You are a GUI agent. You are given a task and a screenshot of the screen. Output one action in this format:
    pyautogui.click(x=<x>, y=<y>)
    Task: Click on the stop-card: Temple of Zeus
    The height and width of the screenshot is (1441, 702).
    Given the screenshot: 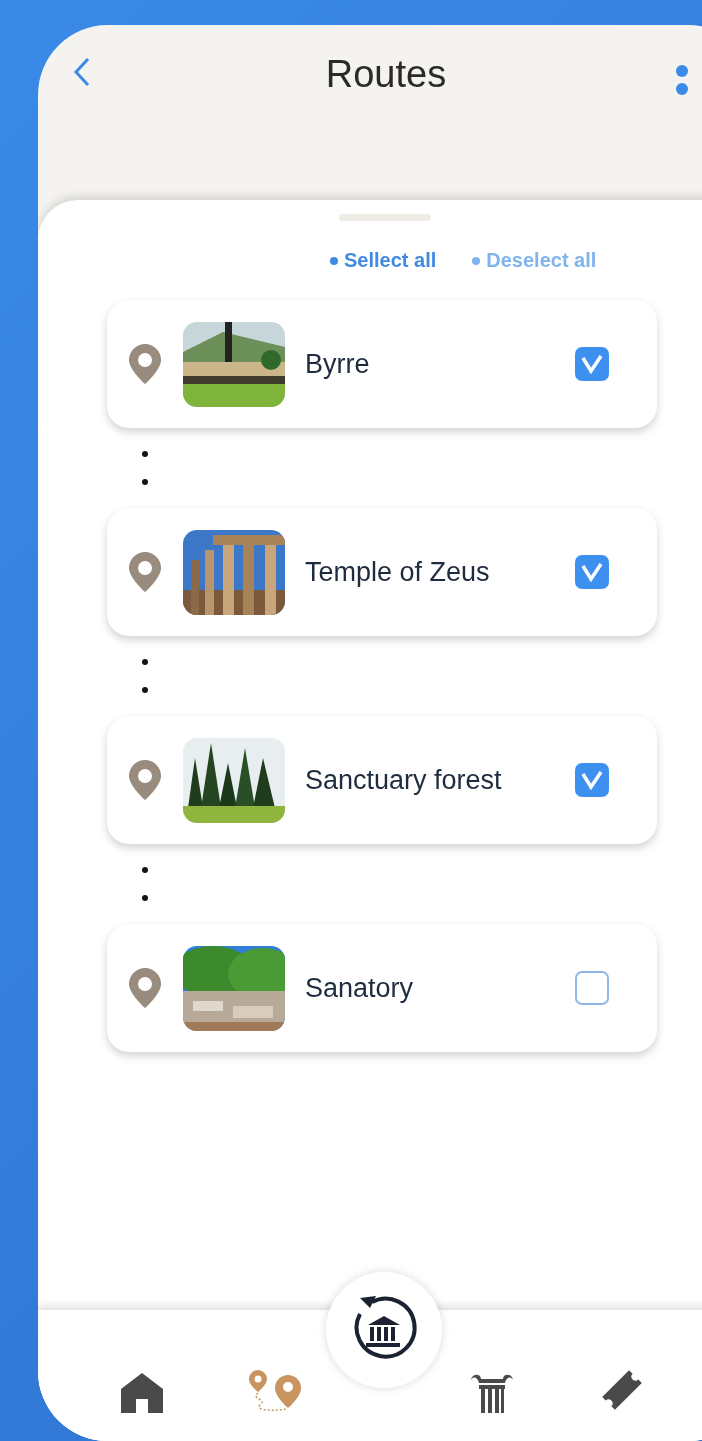 What is the action you would take?
    pyautogui.click(x=382, y=572)
    